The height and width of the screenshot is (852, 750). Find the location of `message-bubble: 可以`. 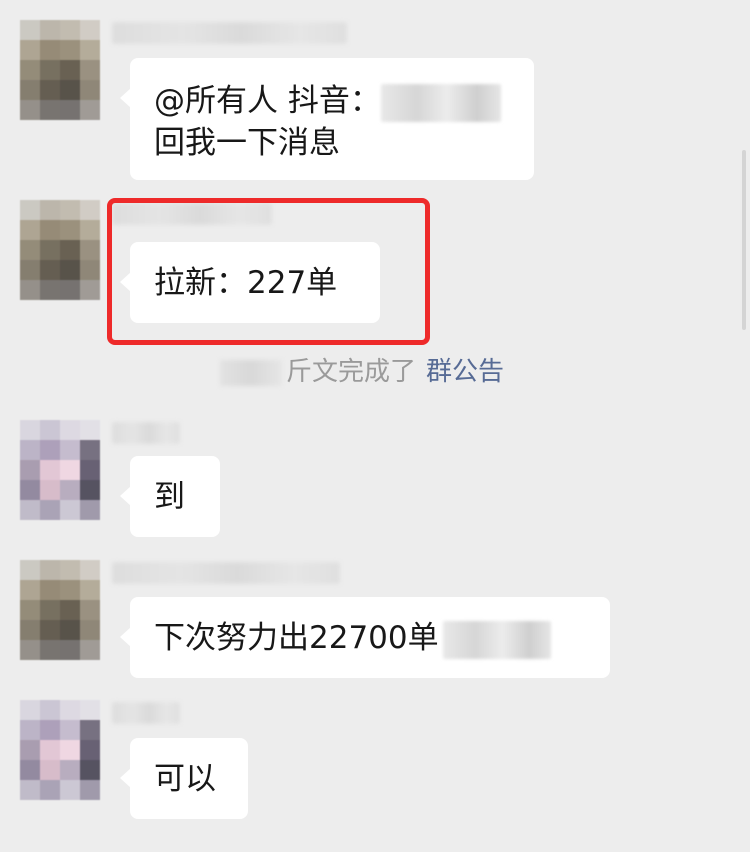

message-bubble: 可以 is located at coordinates (184, 778).